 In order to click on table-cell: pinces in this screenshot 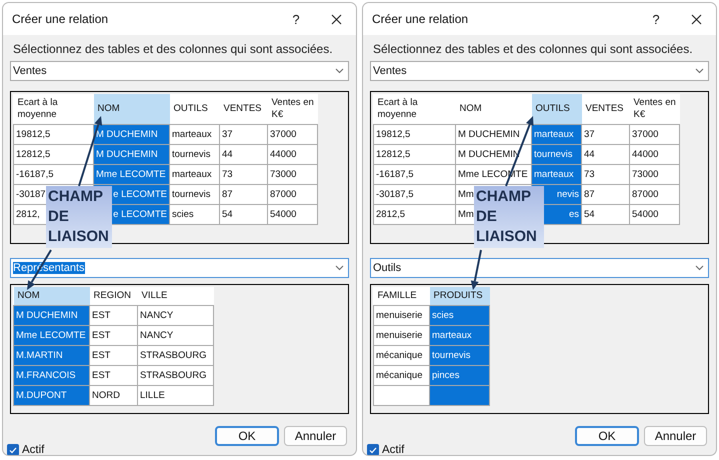, I will do `click(460, 376)`.